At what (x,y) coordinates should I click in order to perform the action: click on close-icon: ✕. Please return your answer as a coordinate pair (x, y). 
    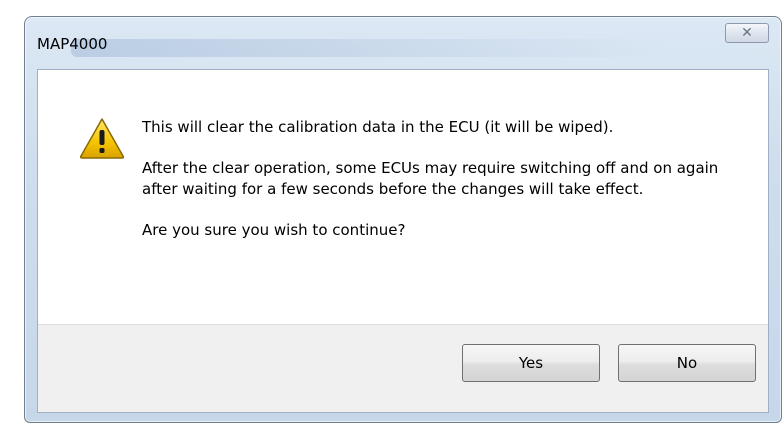
    Looking at the image, I should click on (747, 33).